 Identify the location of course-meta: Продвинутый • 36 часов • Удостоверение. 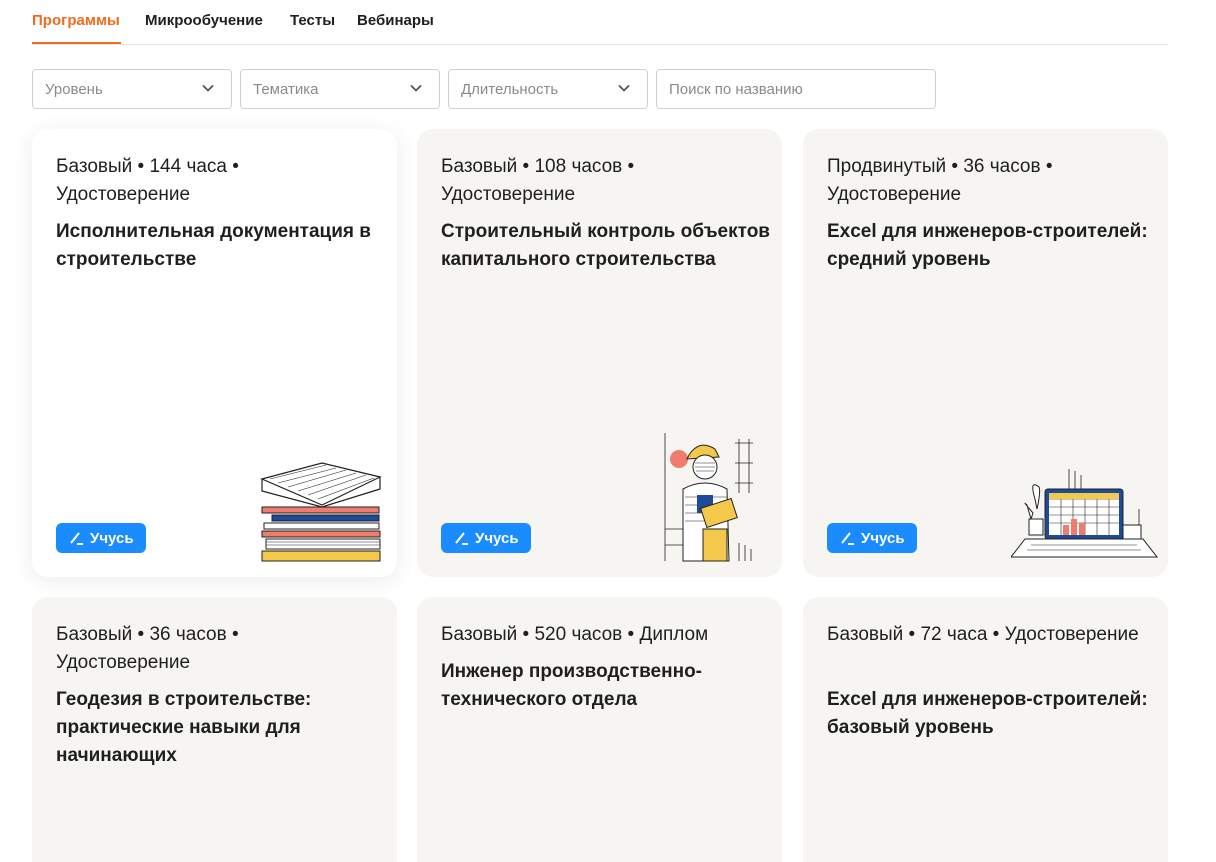
(940, 180).